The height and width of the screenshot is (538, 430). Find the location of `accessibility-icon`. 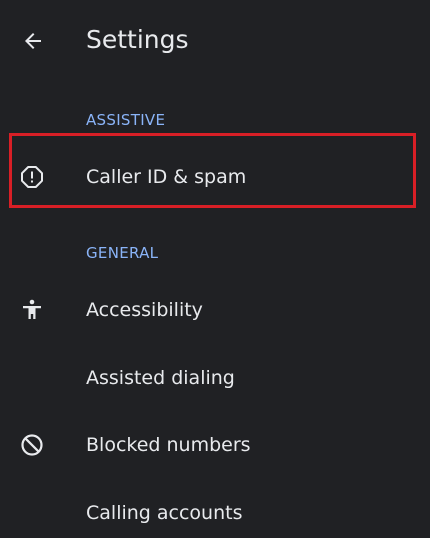

accessibility-icon is located at coordinates (32, 310).